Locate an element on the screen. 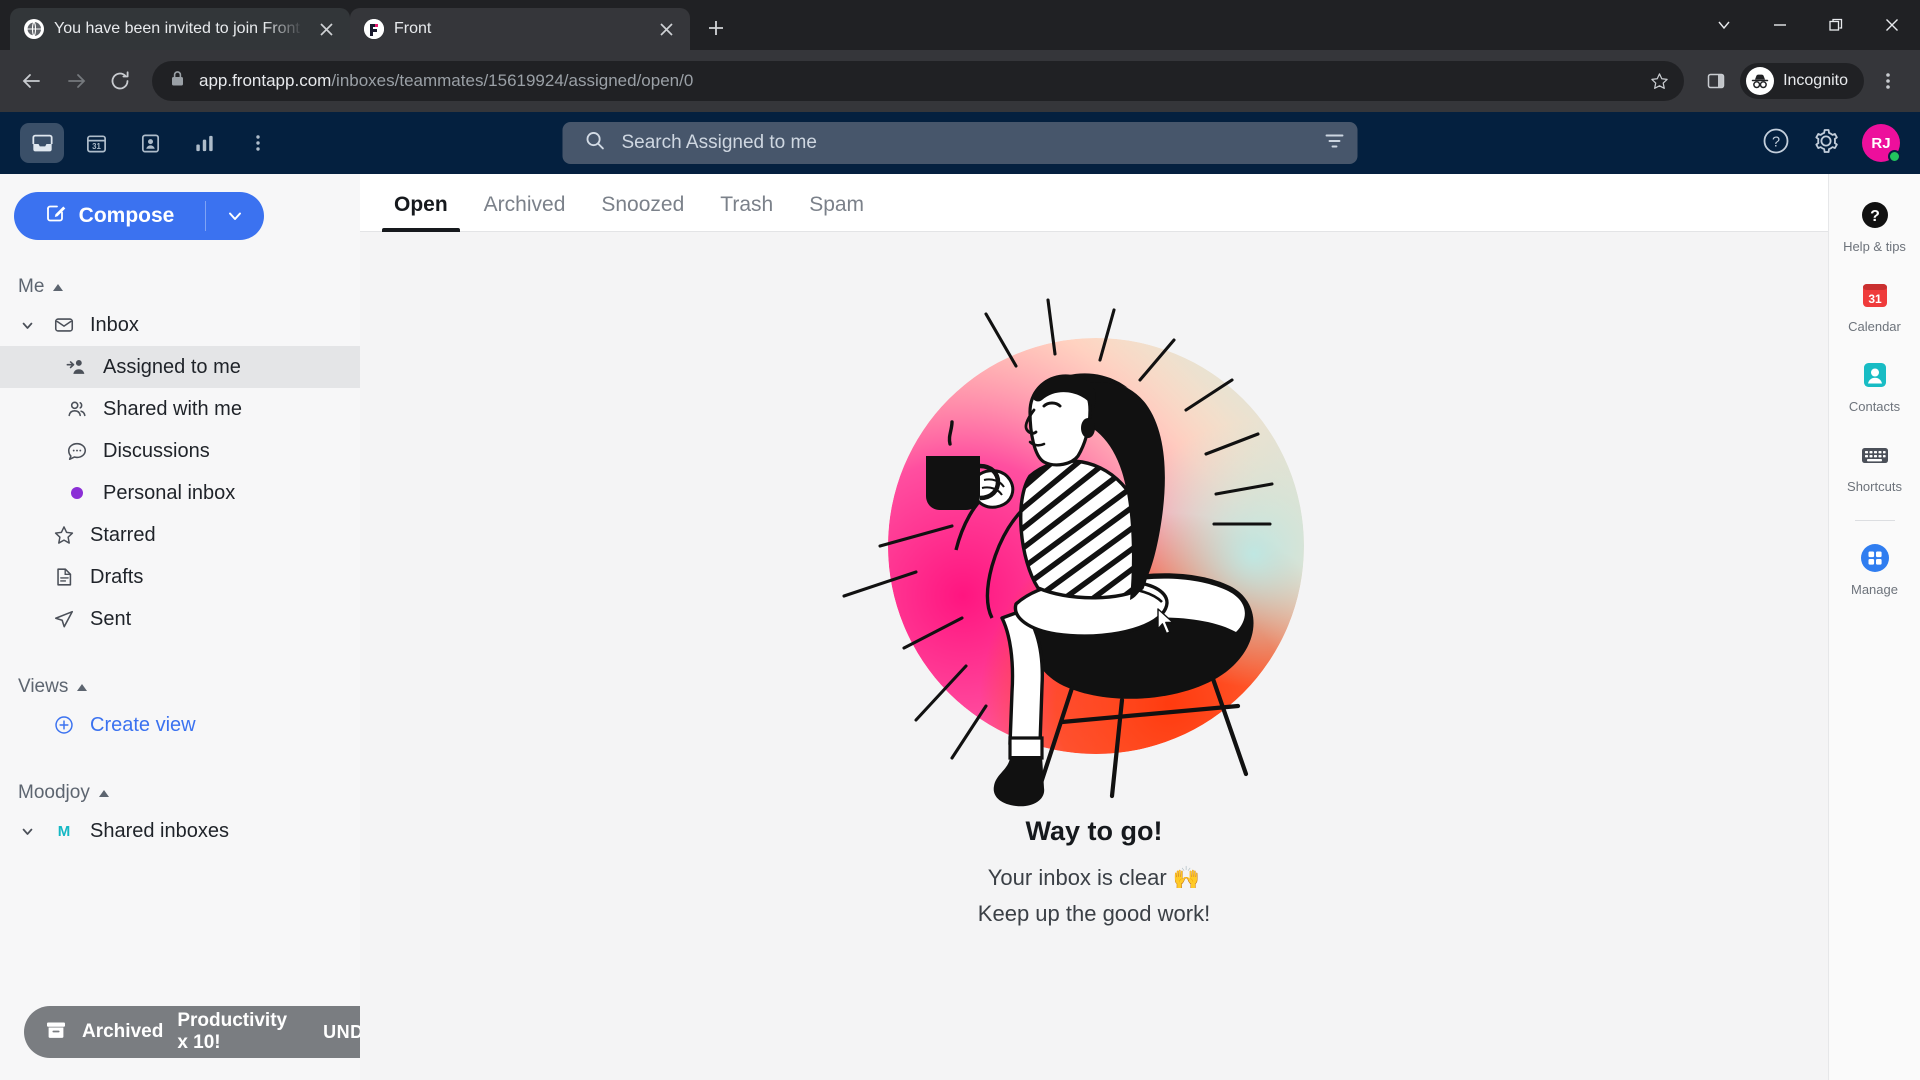  new-tab-button is located at coordinates (716, 28).